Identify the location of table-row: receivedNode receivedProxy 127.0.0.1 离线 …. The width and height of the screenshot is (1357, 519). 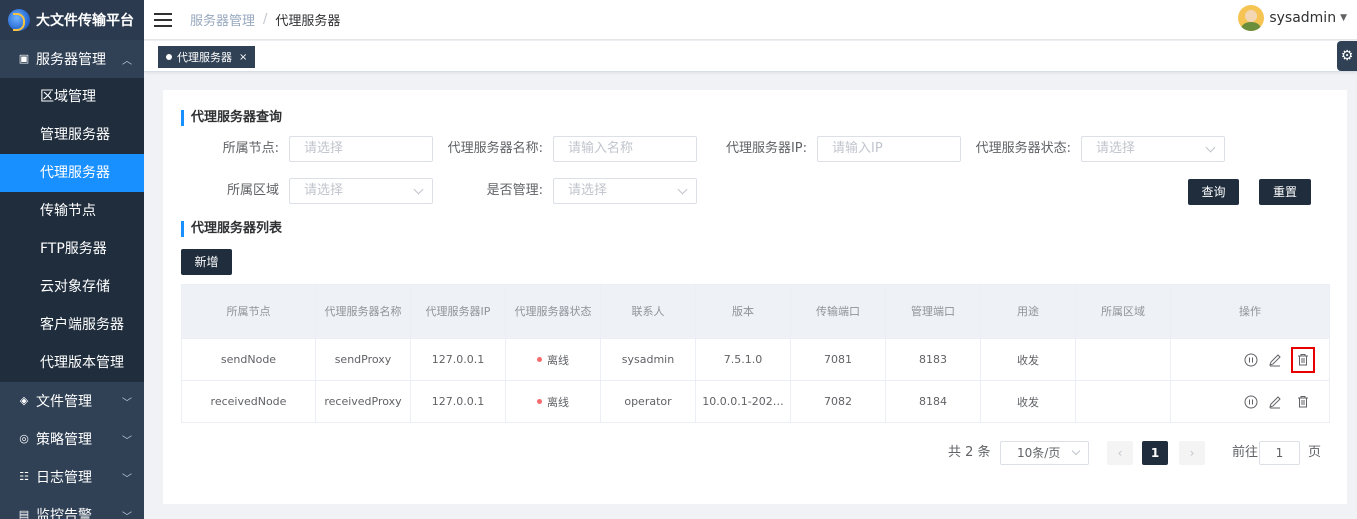
(755, 401).